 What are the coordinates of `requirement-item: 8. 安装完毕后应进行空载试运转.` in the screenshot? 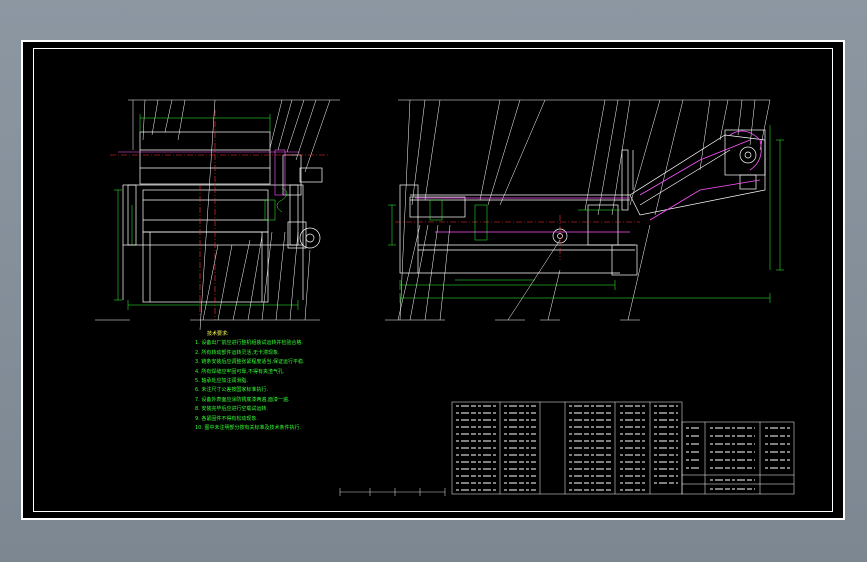 It's located at (231, 409).